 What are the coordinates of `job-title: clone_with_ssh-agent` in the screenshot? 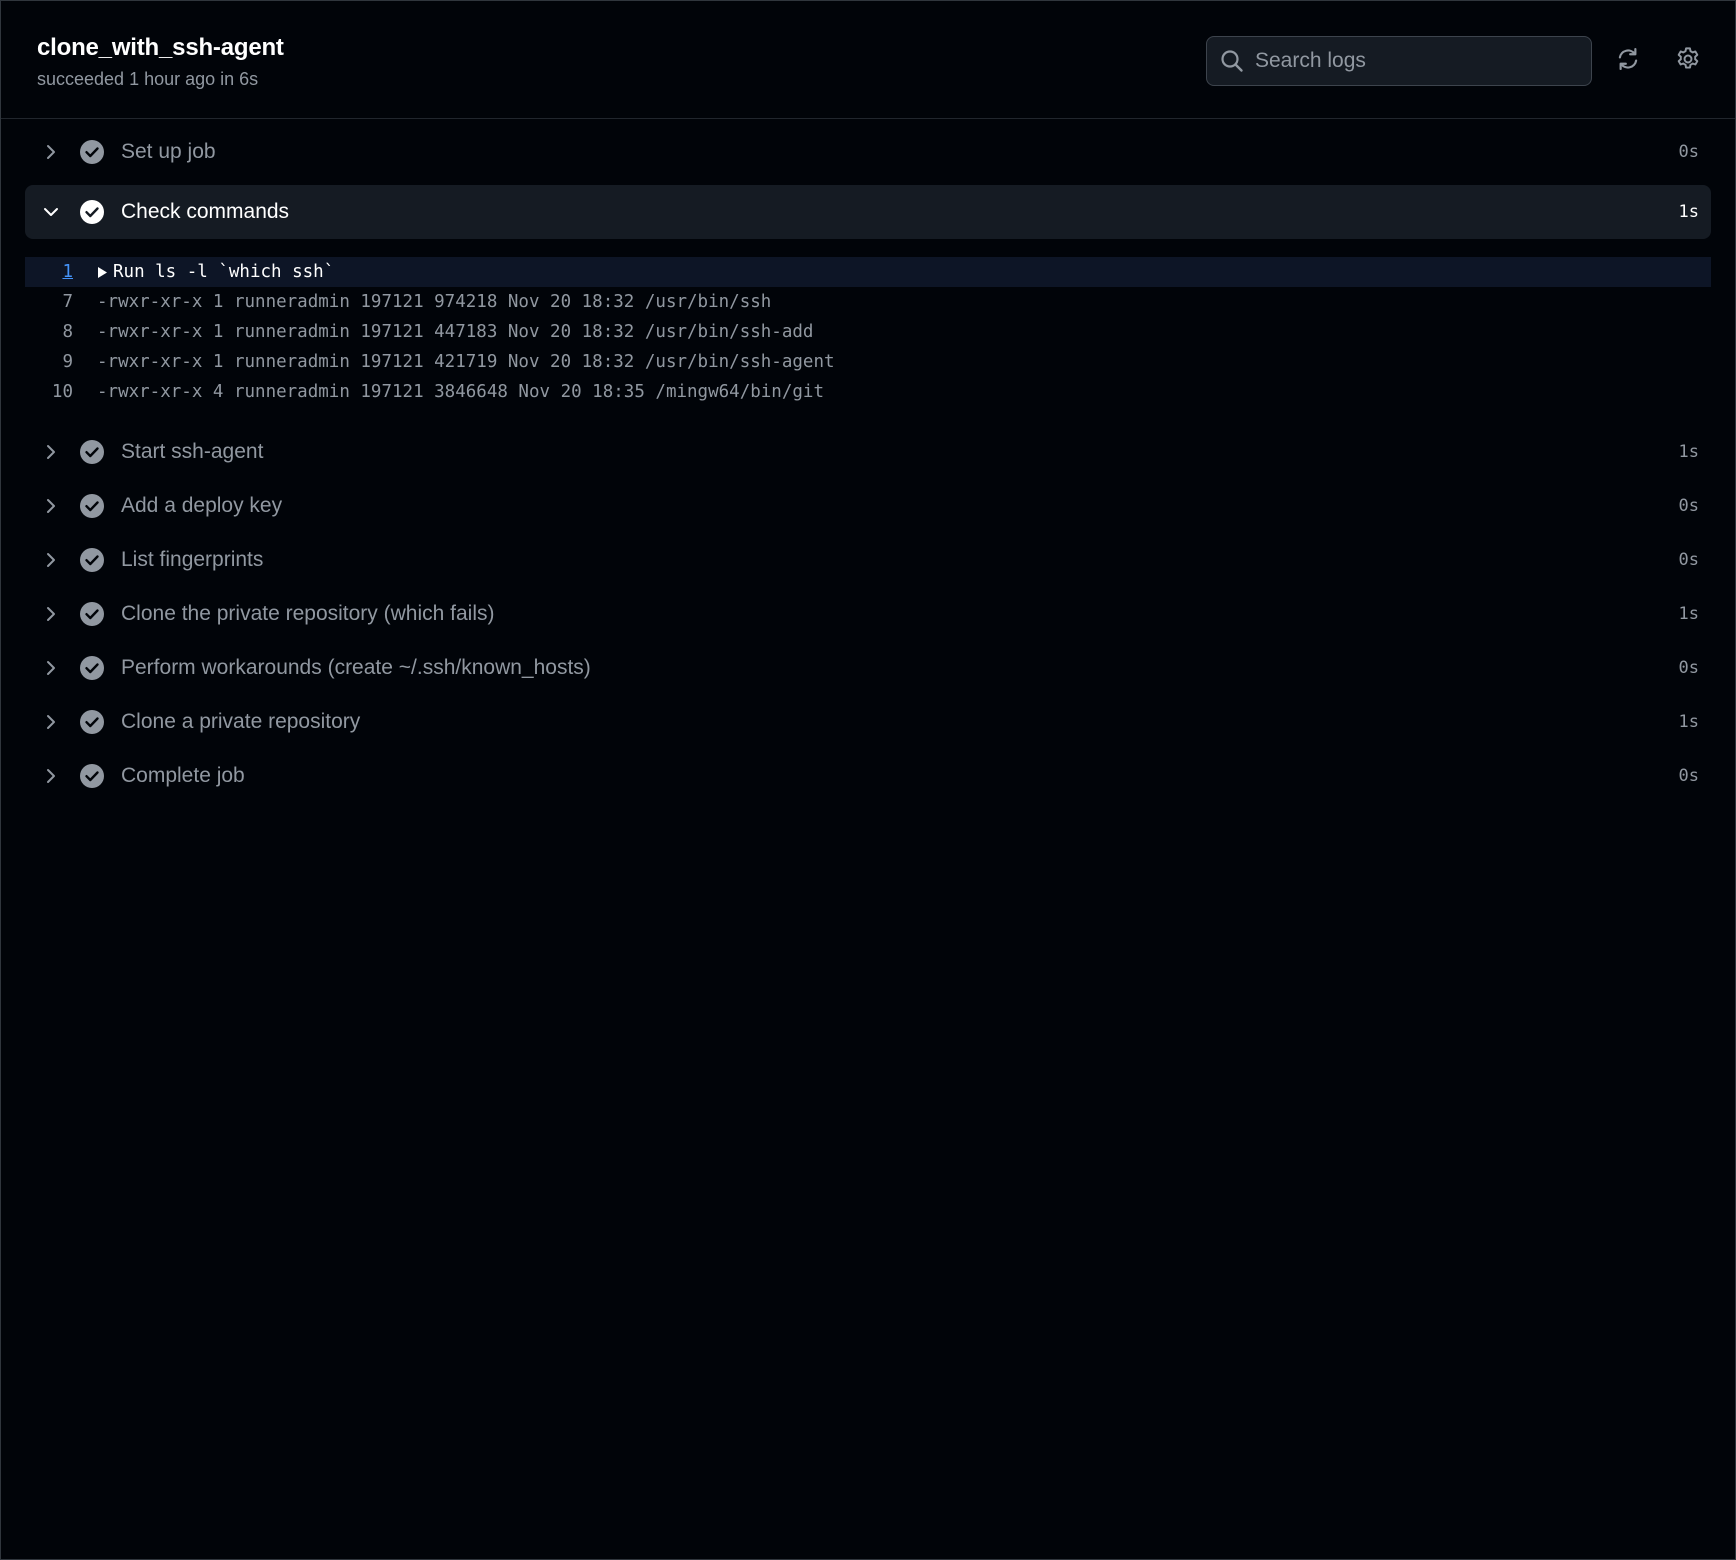 It's located at (160, 47).